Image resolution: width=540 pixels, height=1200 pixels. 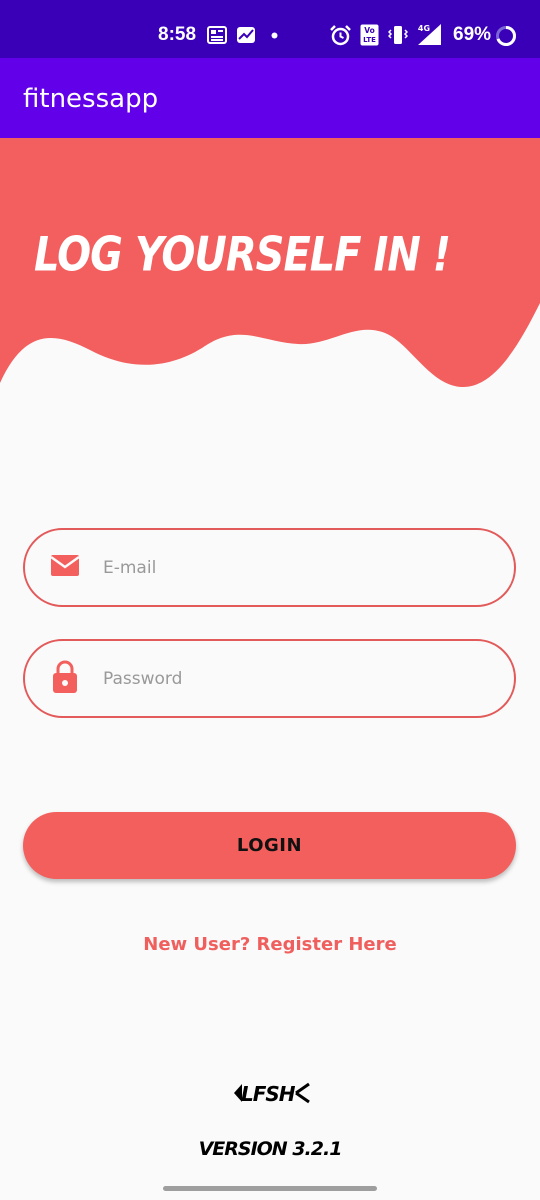 I want to click on news-icon, so click(x=217, y=35).